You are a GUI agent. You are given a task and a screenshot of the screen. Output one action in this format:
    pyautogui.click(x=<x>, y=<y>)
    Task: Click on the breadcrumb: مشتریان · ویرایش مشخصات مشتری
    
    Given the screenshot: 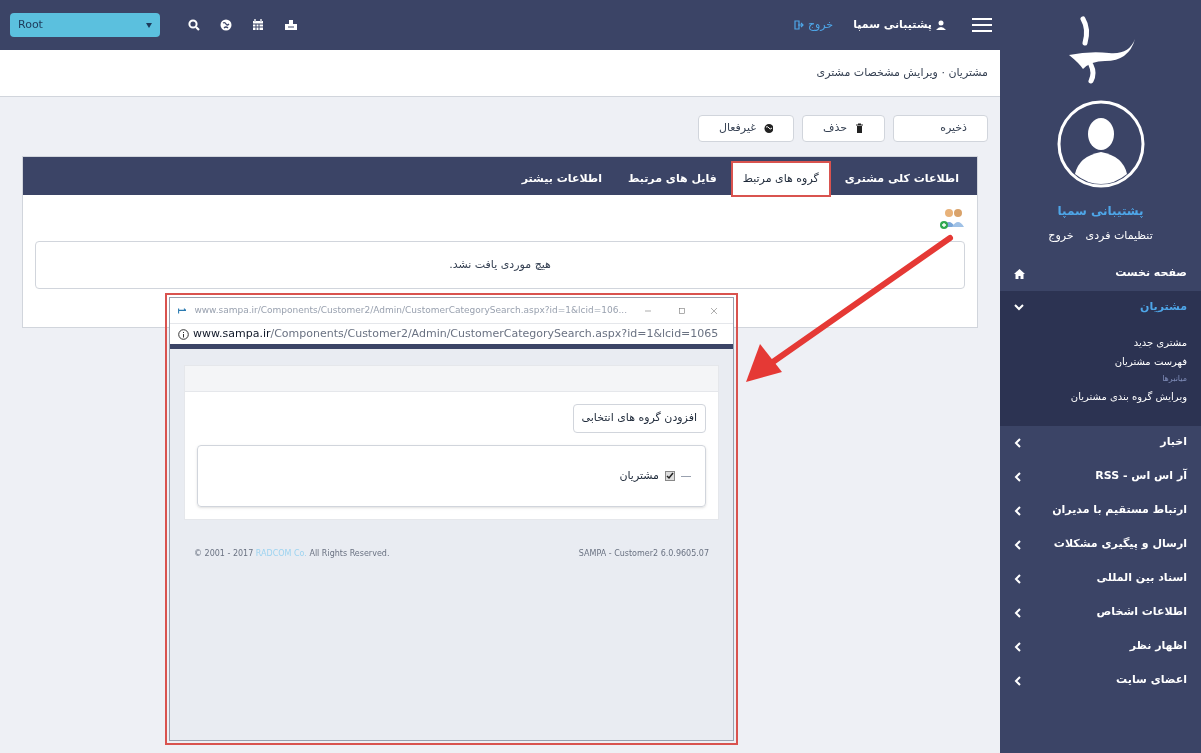 What is the action you would take?
    pyautogui.click(x=902, y=72)
    